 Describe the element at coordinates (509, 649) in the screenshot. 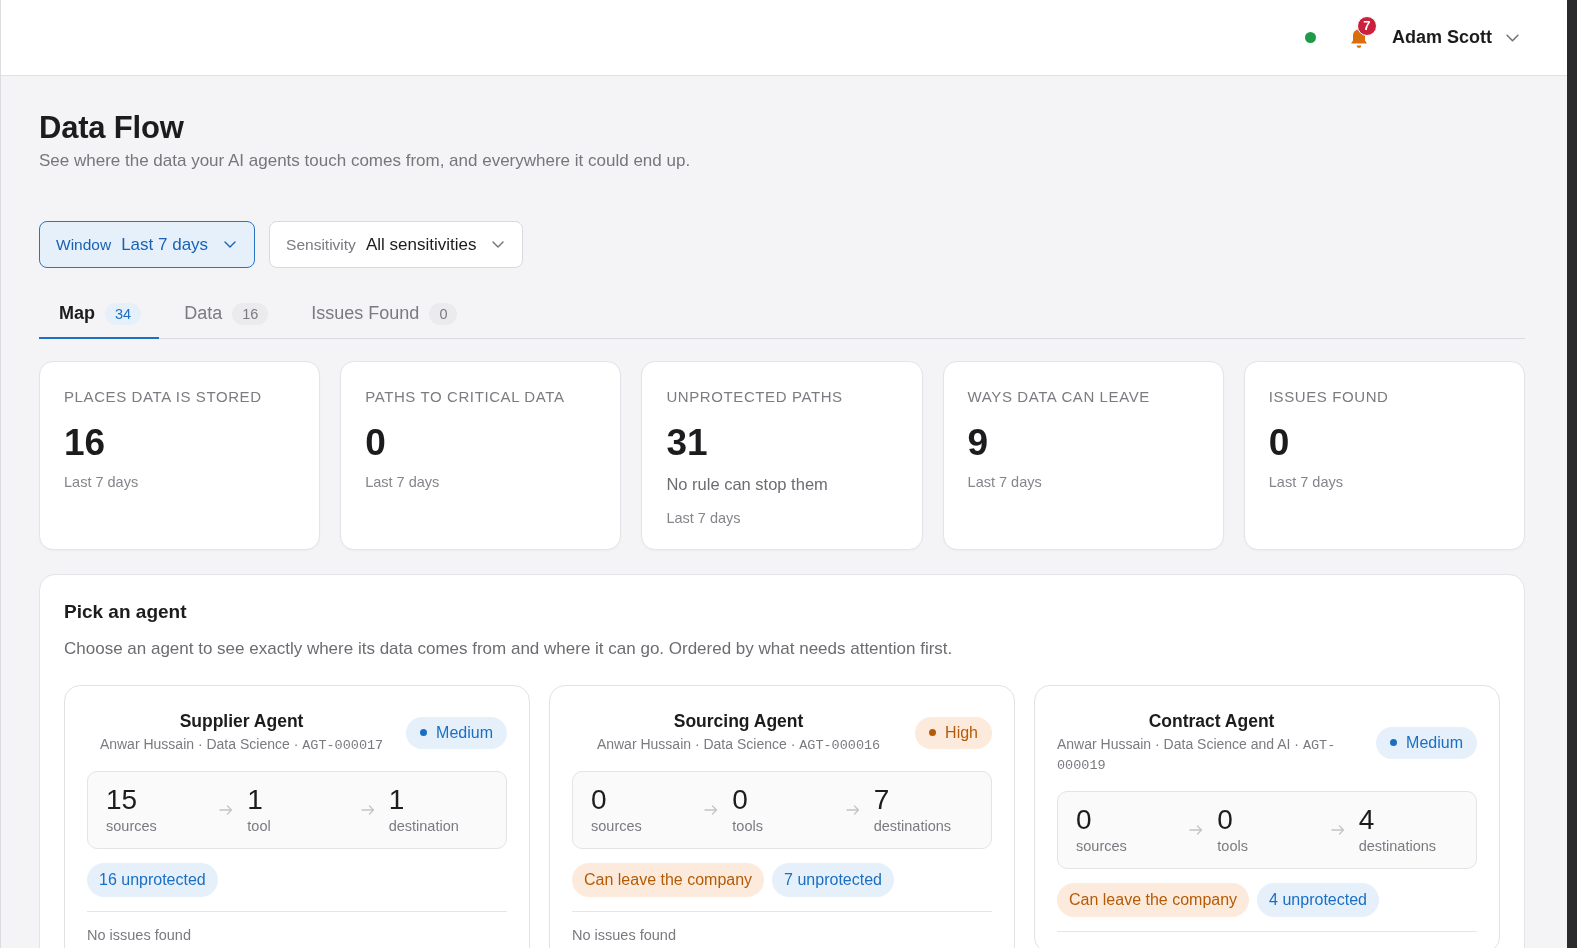

I see `section-description: Choose an agent to see exactly where its data comes from and where it can go. Ordered by what needs attention first.` at that location.